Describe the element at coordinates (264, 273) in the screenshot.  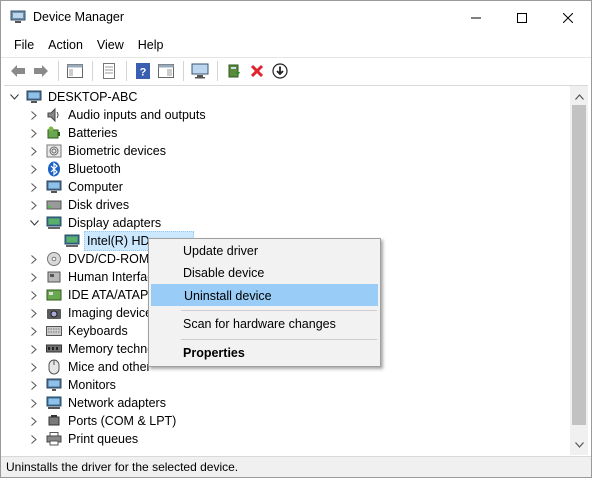
I see `menu-item-disable-device: Disable device` at that location.